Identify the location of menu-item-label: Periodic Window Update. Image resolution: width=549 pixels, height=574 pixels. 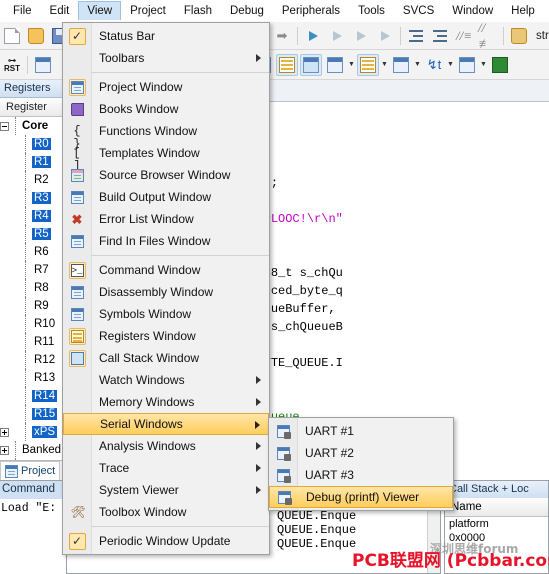
(165, 541).